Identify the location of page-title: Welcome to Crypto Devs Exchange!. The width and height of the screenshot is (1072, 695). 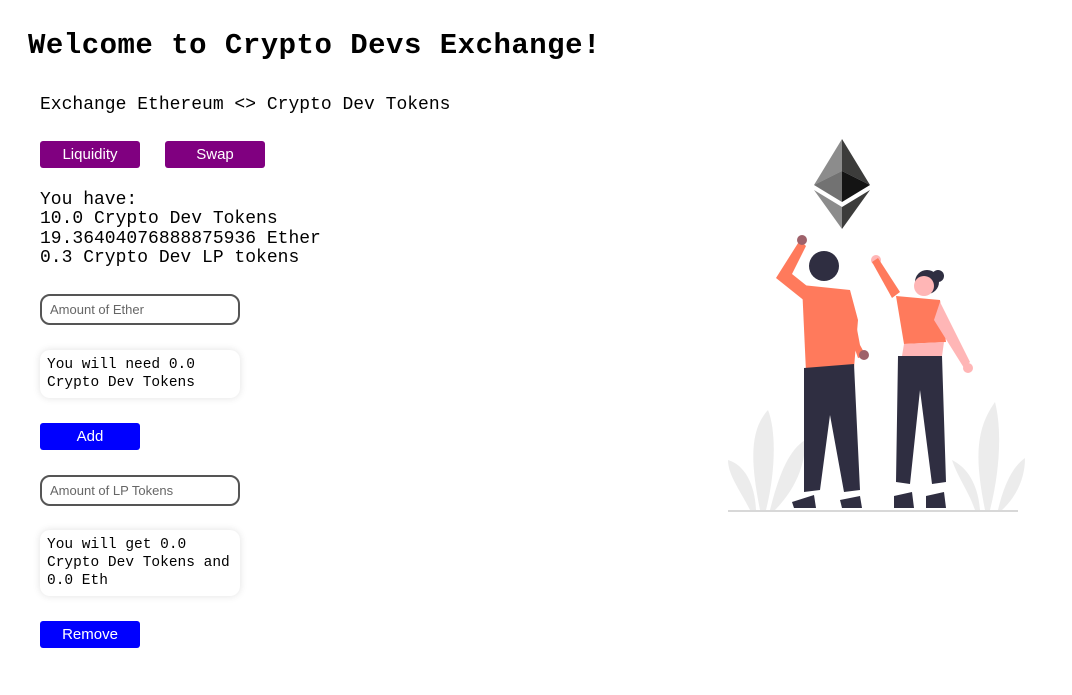
(314, 45).